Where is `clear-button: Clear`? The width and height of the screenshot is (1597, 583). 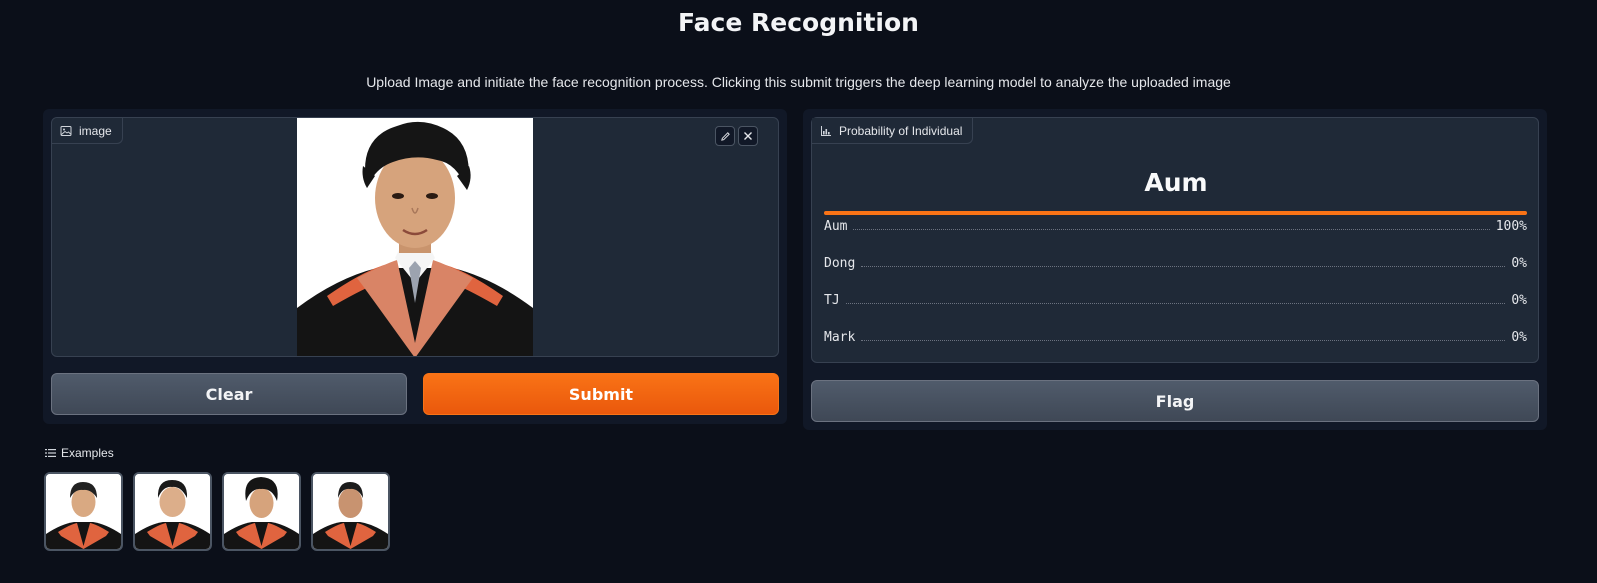
clear-button: Clear is located at coordinates (229, 394).